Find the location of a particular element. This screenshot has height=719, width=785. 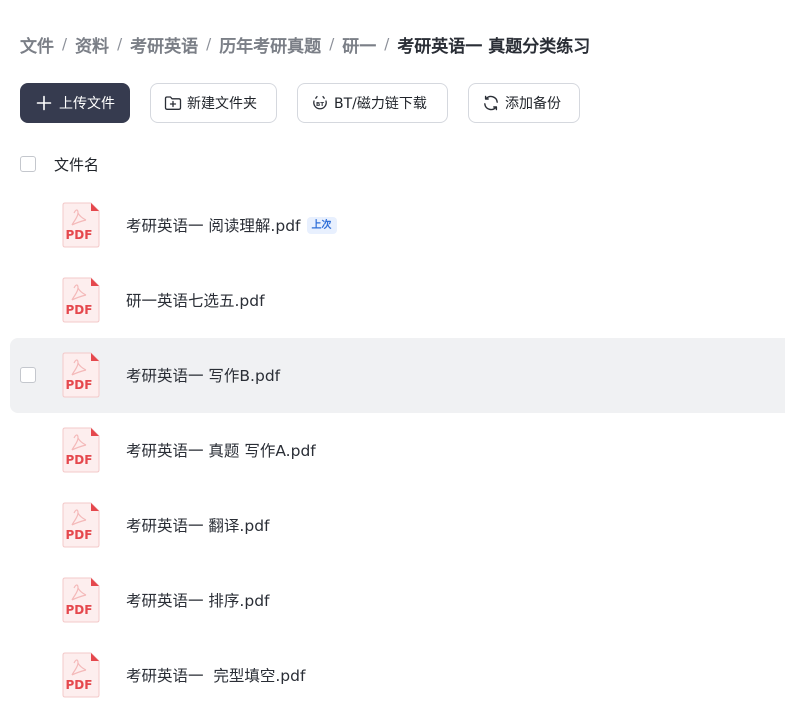

svg-text: BT is located at coordinates (320, 105).